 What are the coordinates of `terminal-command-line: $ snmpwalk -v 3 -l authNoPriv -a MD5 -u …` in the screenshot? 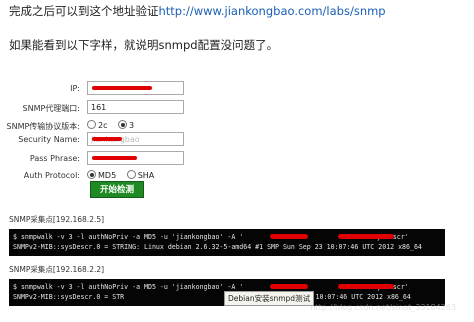 It's located at (227, 237).